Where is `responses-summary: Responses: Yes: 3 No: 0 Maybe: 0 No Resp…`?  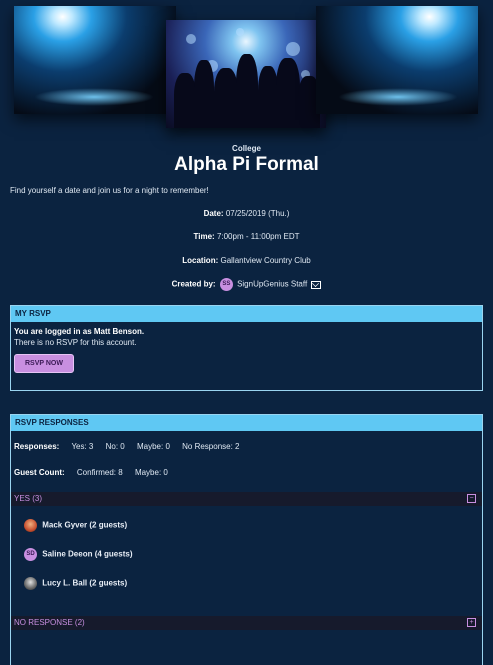
responses-summary: Responses: Yes: 3 No: 0 Maybe: 0 No Resp… is located at coordinates (127, 446).